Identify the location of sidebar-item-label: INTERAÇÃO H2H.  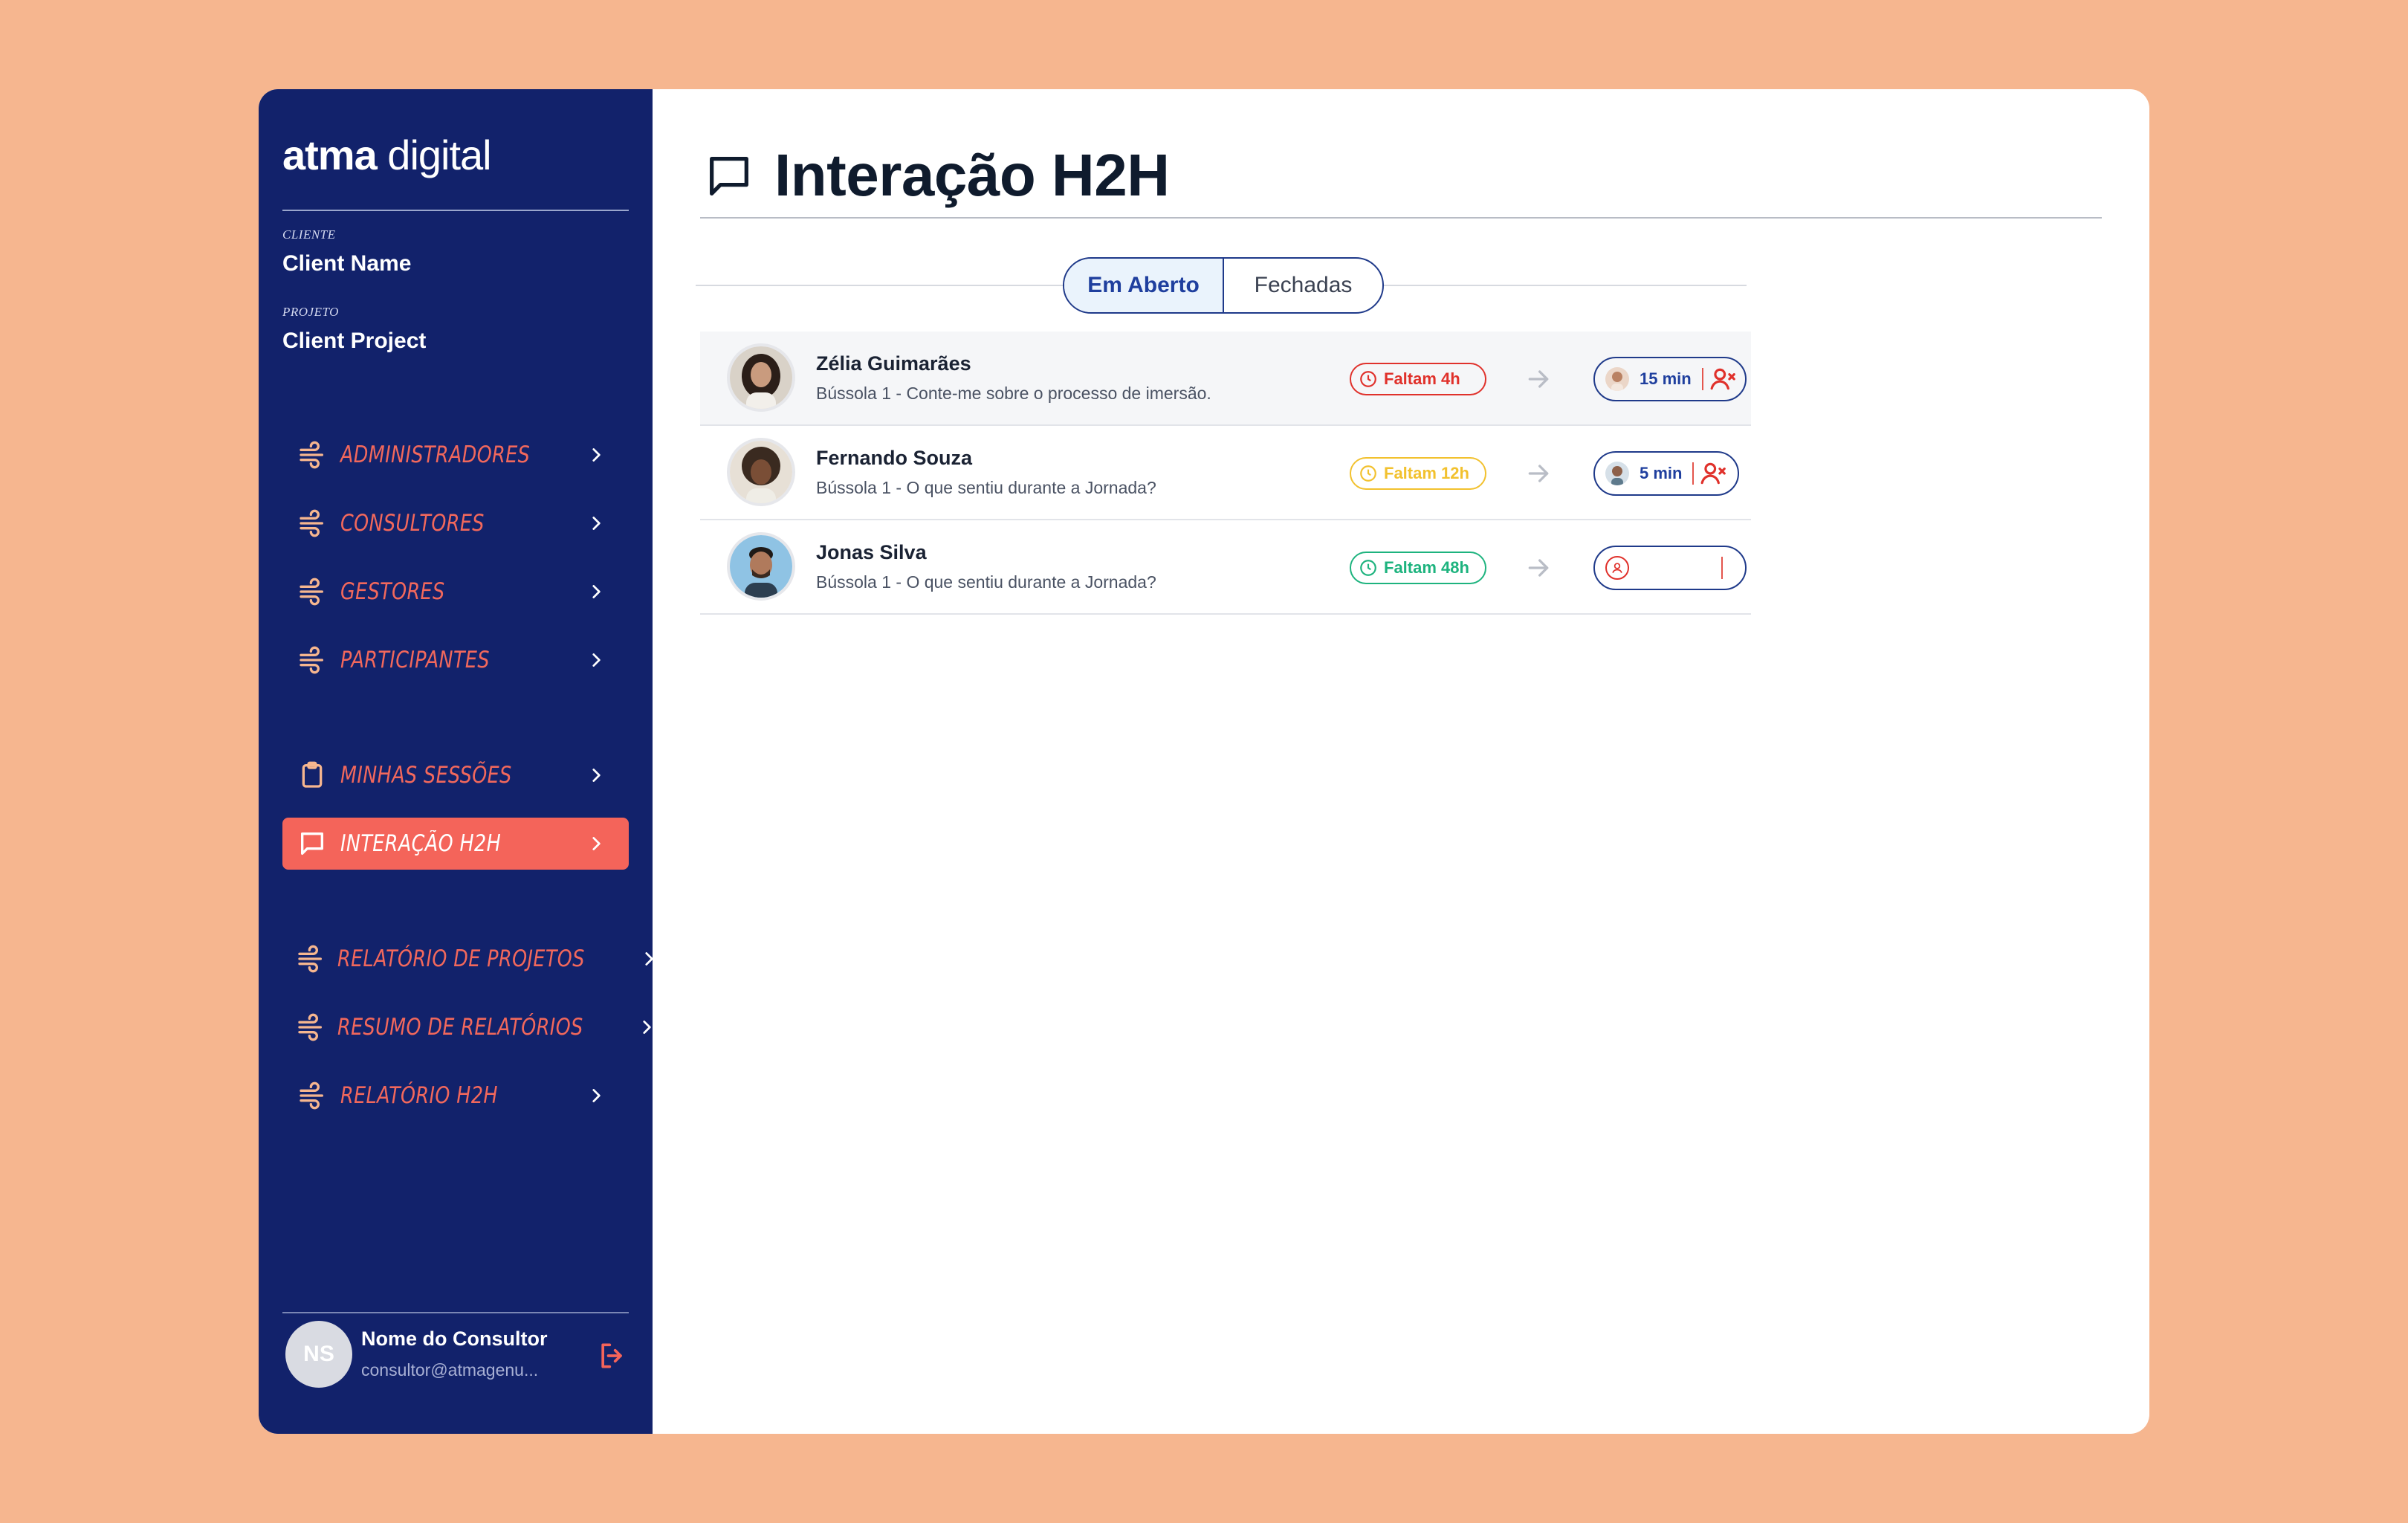
(421, 843).